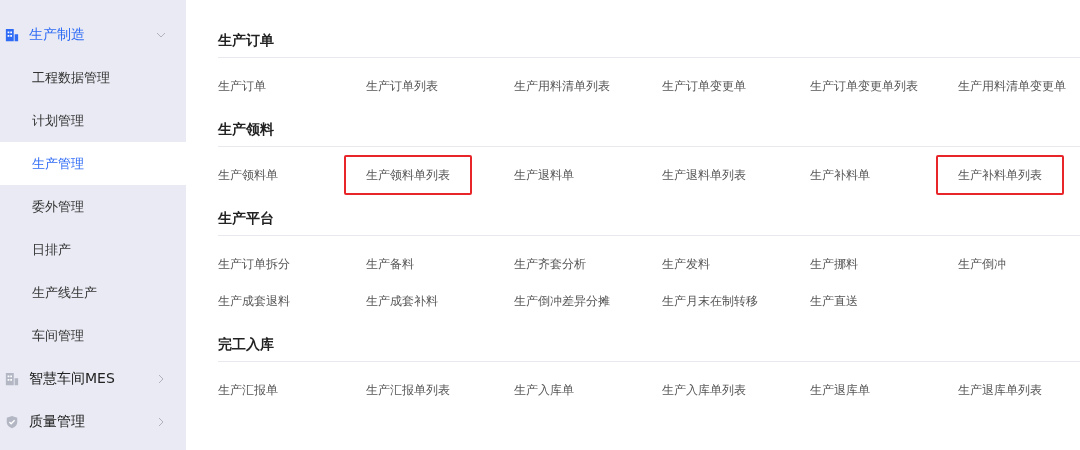 This screenshot has width=1080, height=450. What do you see at coordinates (93, 34) in the screenshot?
I see `menu-group: 生产制造` at bounding box center [93, 34].